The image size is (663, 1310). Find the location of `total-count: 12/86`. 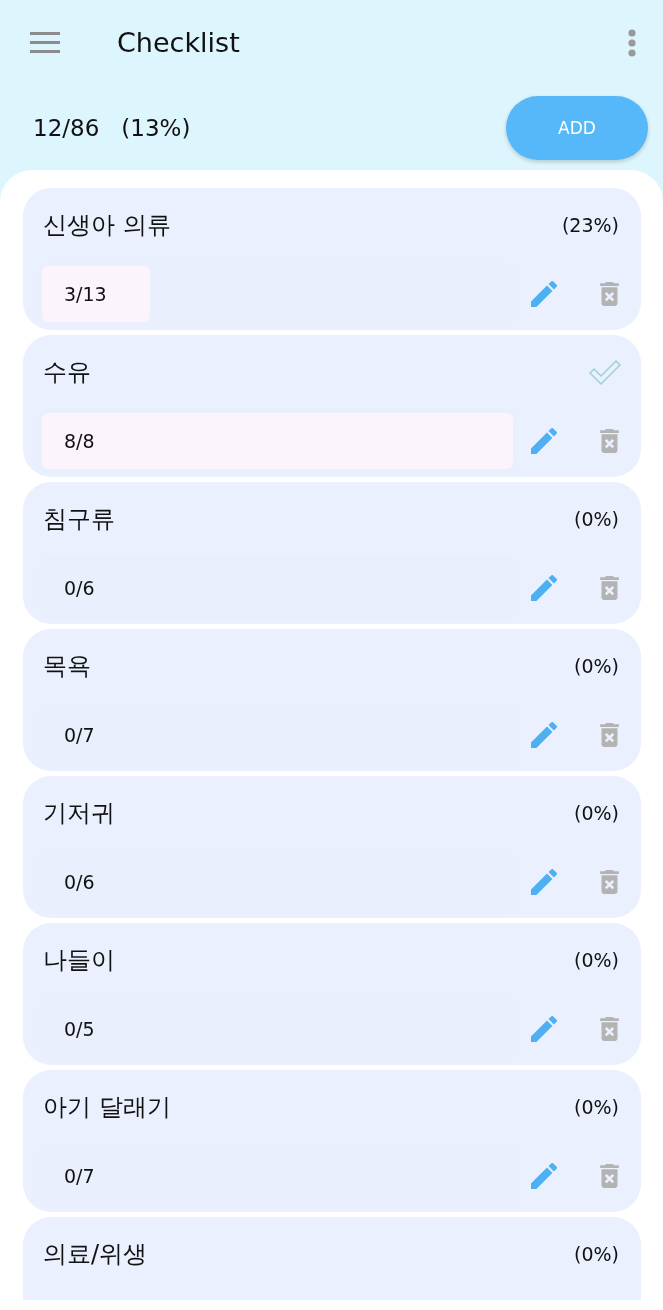

total-count: 12/86 is located at coordinates (66, 127).